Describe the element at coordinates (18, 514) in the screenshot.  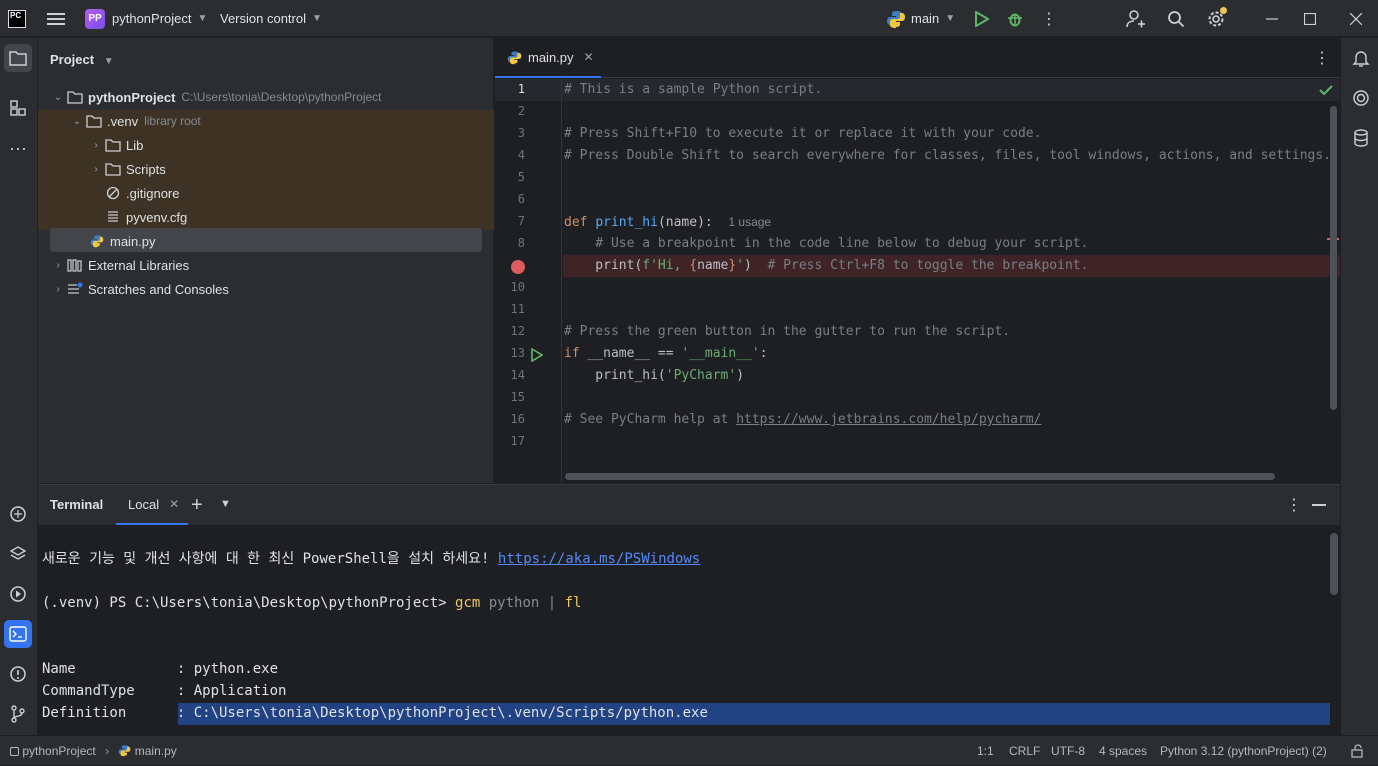
I see `python-packages-button` at that location.